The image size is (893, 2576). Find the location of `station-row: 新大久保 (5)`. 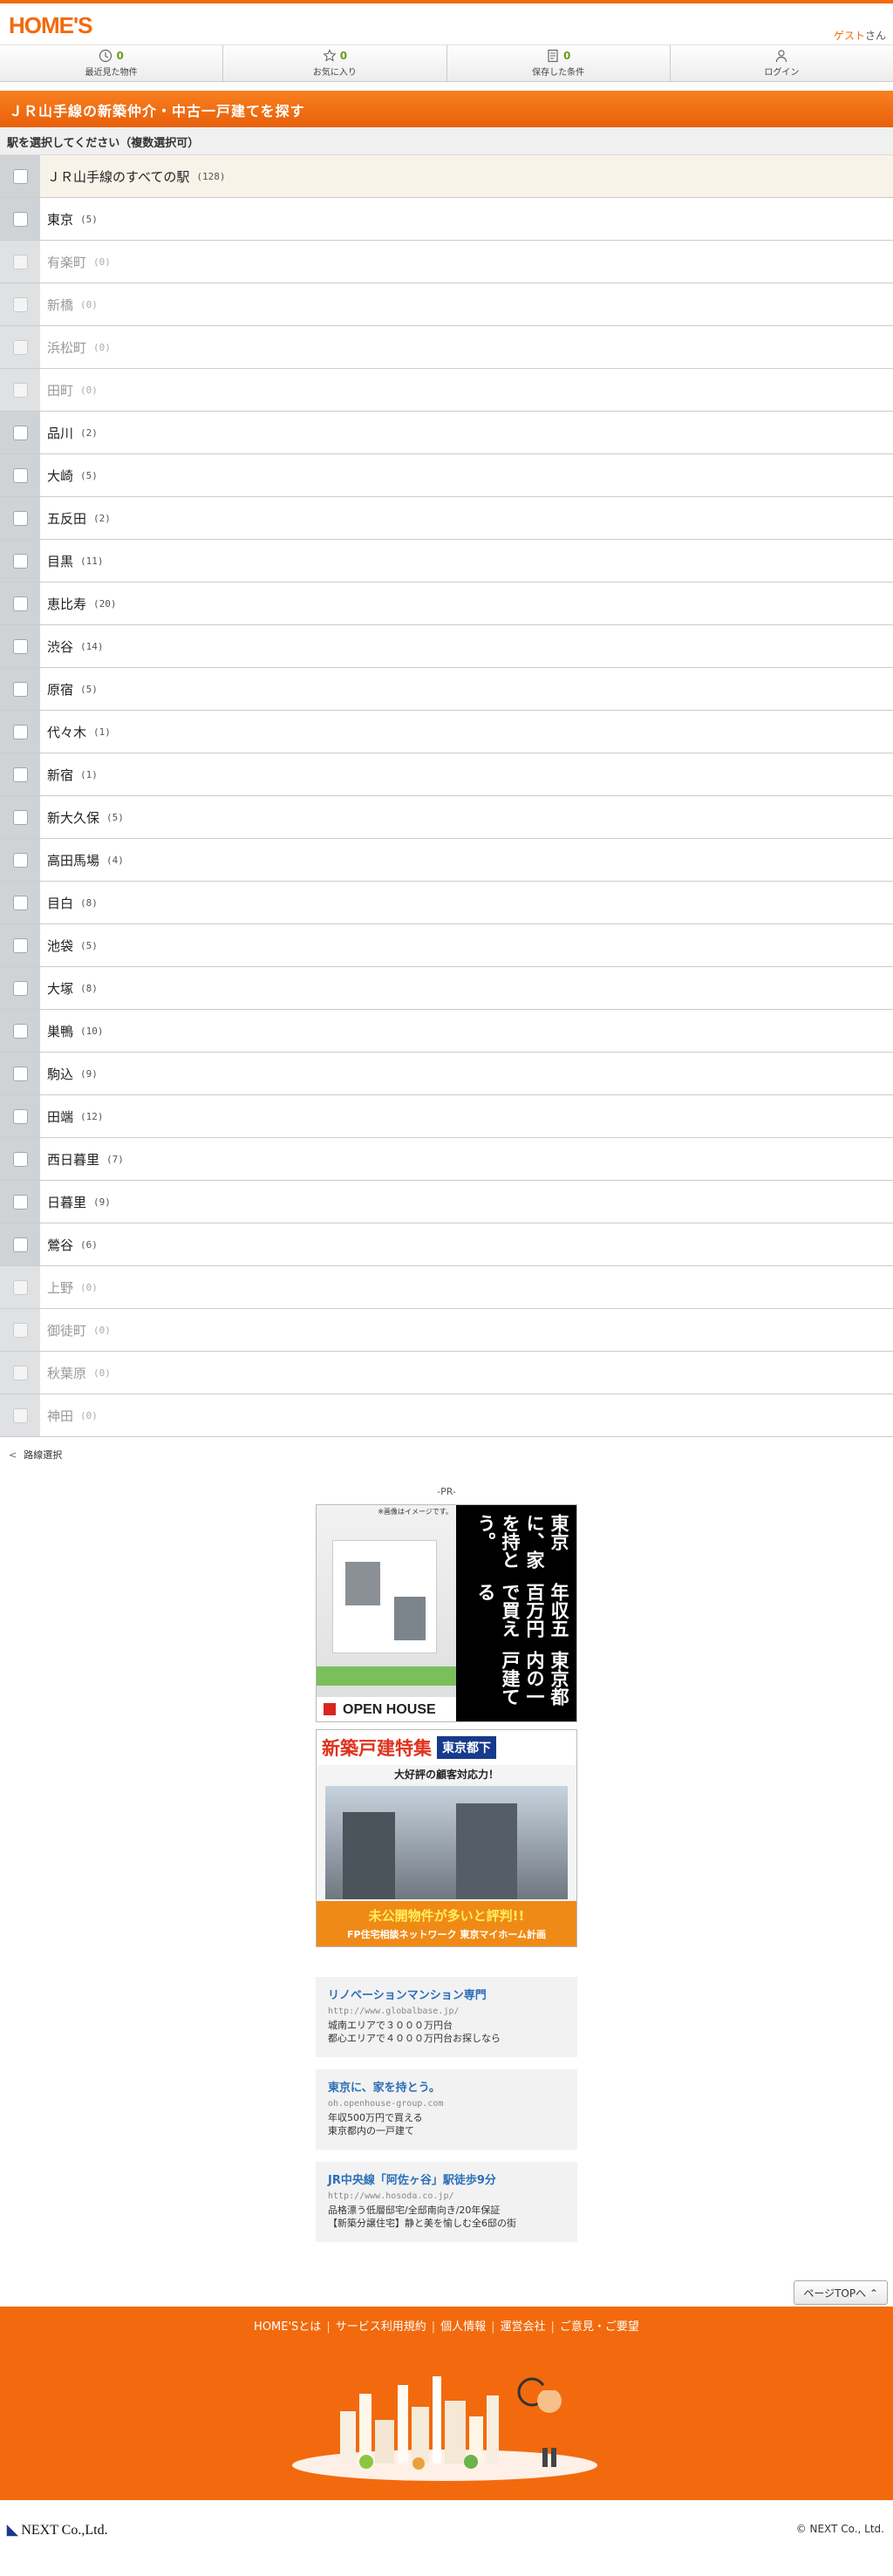

station-row: 新大久保 (5) is located at coordinates (446, 818).